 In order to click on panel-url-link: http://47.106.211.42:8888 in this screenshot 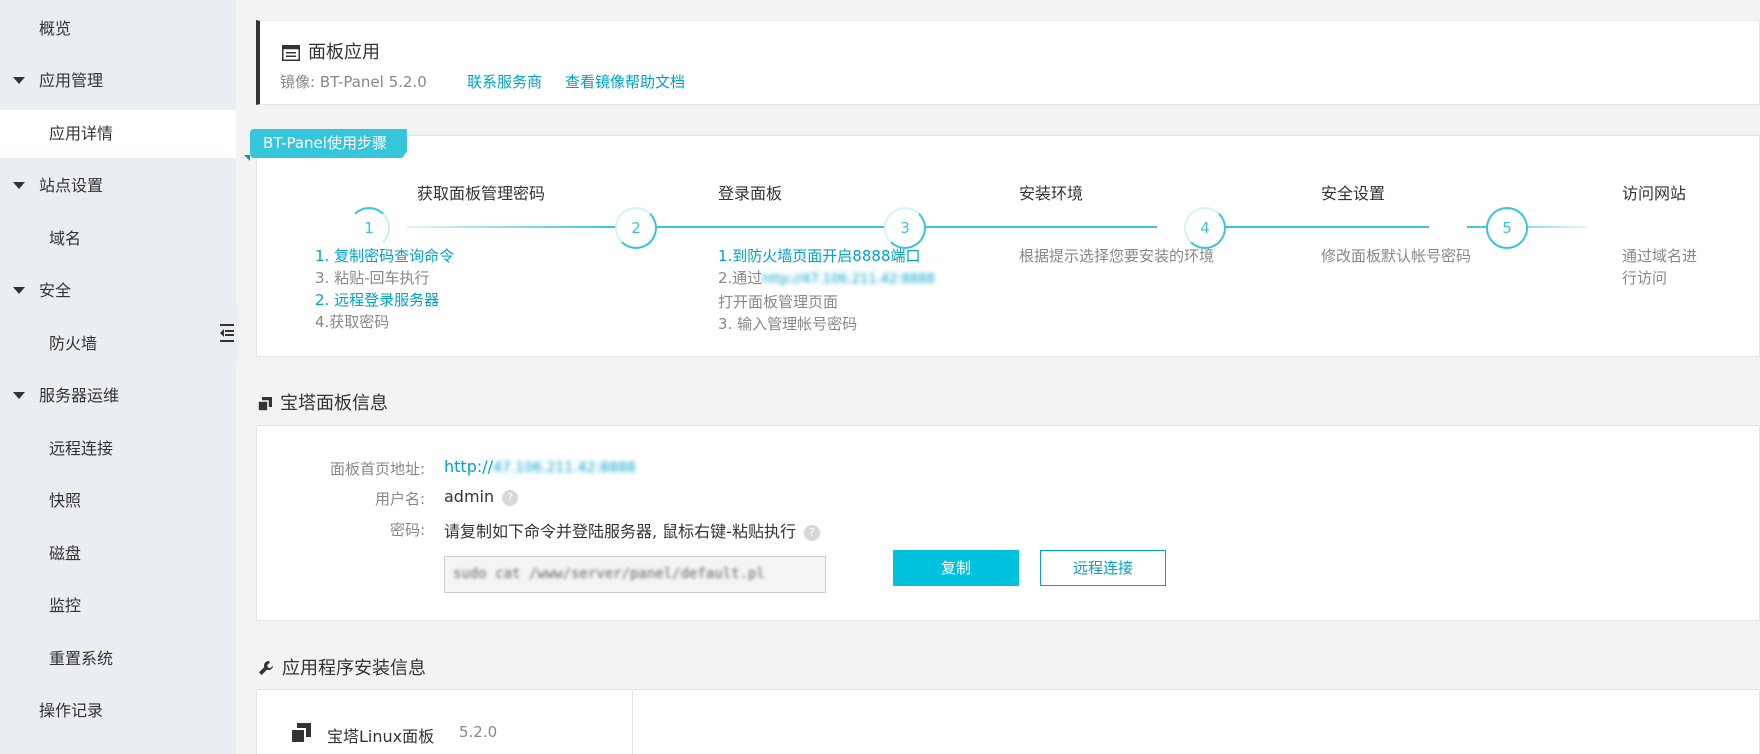, I will do `click(540, 466)`.